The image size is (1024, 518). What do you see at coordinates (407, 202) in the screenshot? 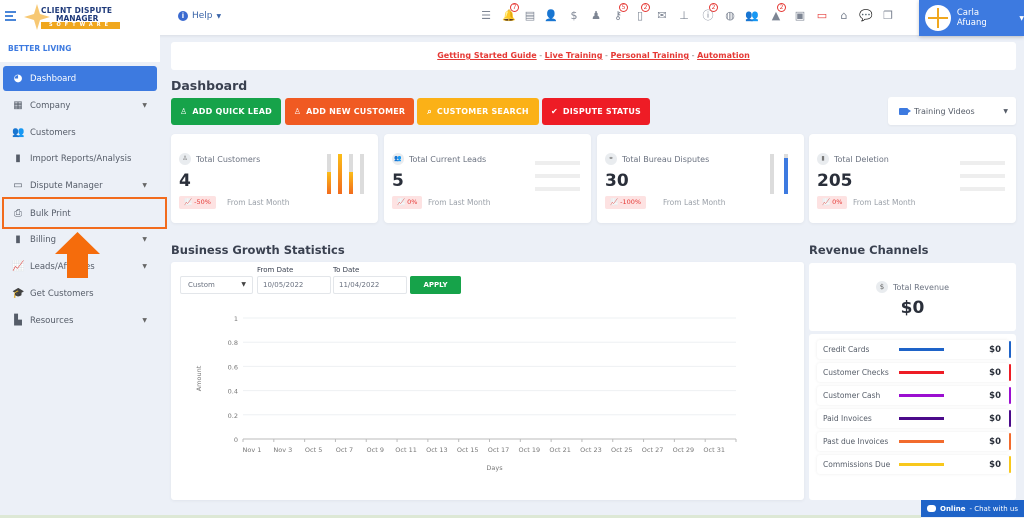
I see `stat-change-badge: 📈 0%` at bounding box center [407, 202].